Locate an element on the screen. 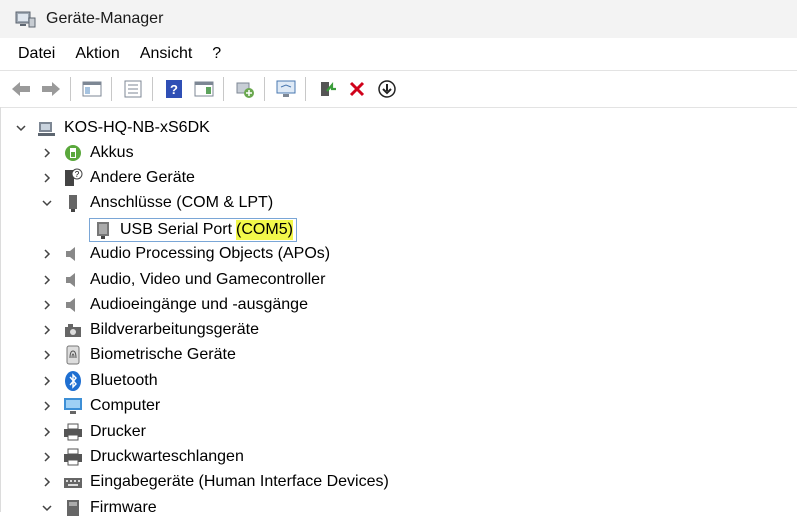 The image size is (797, 520). tree-item-label: Firmware is located at coordinates (123, 507).